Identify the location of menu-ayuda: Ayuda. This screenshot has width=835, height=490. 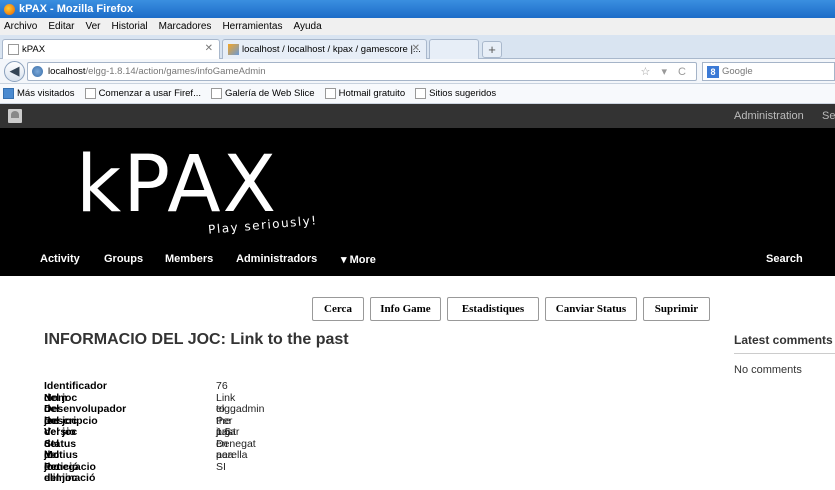
(307, 26).